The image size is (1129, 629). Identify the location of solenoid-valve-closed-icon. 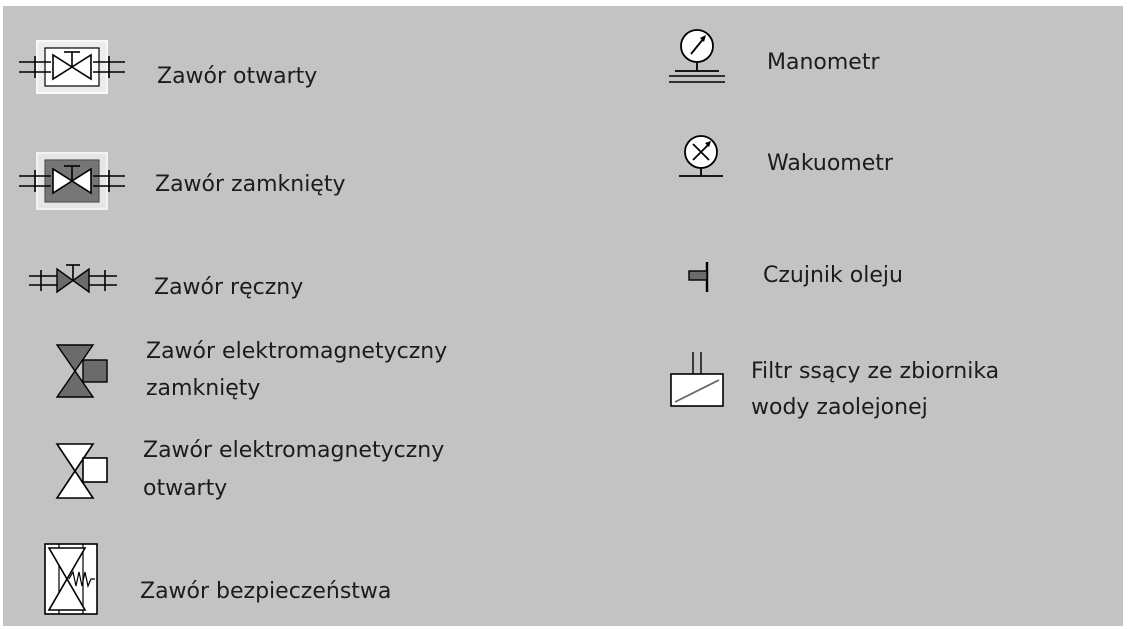
(83, 372).